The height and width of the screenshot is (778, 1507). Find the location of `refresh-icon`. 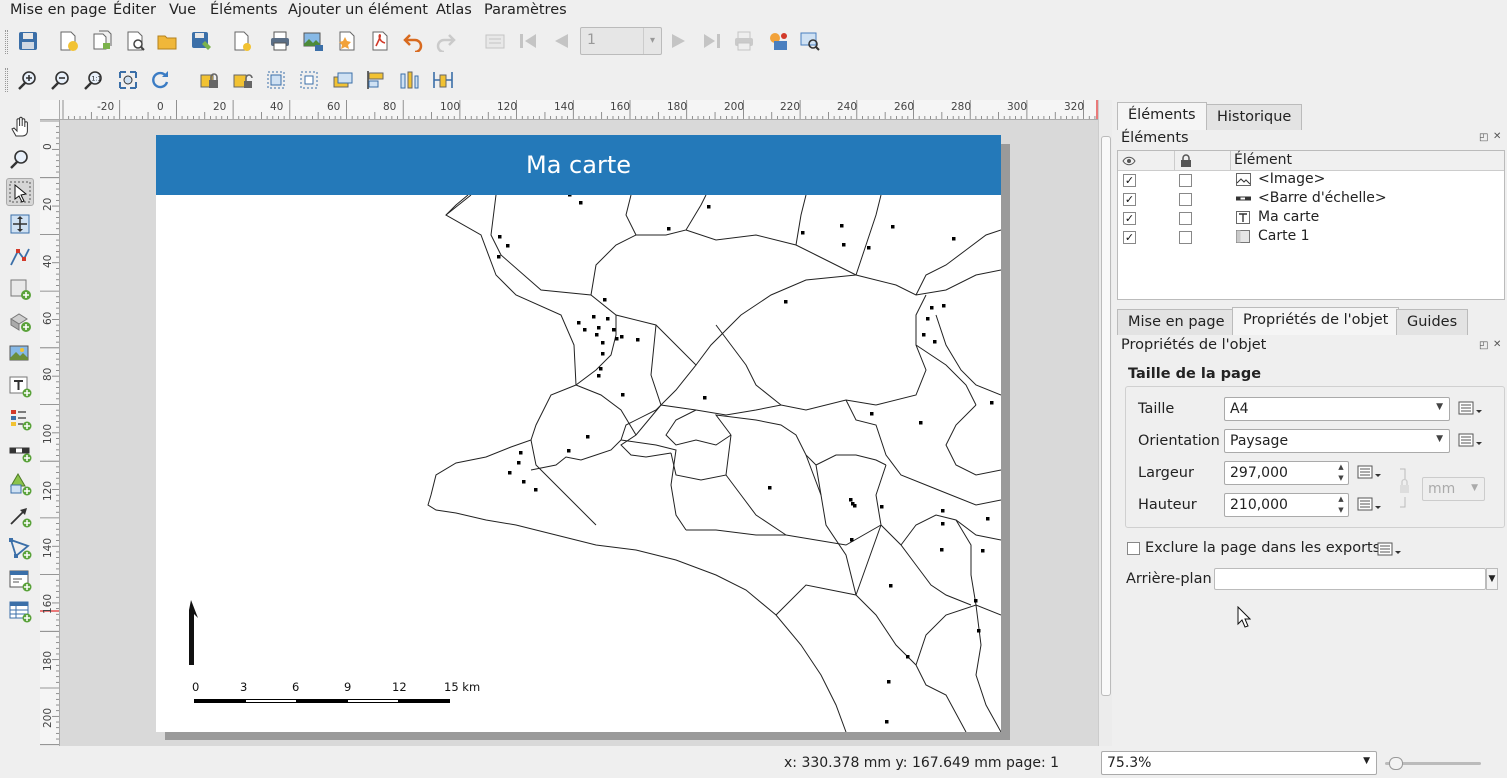

refresh-icon is located at coordinates (160, 80).